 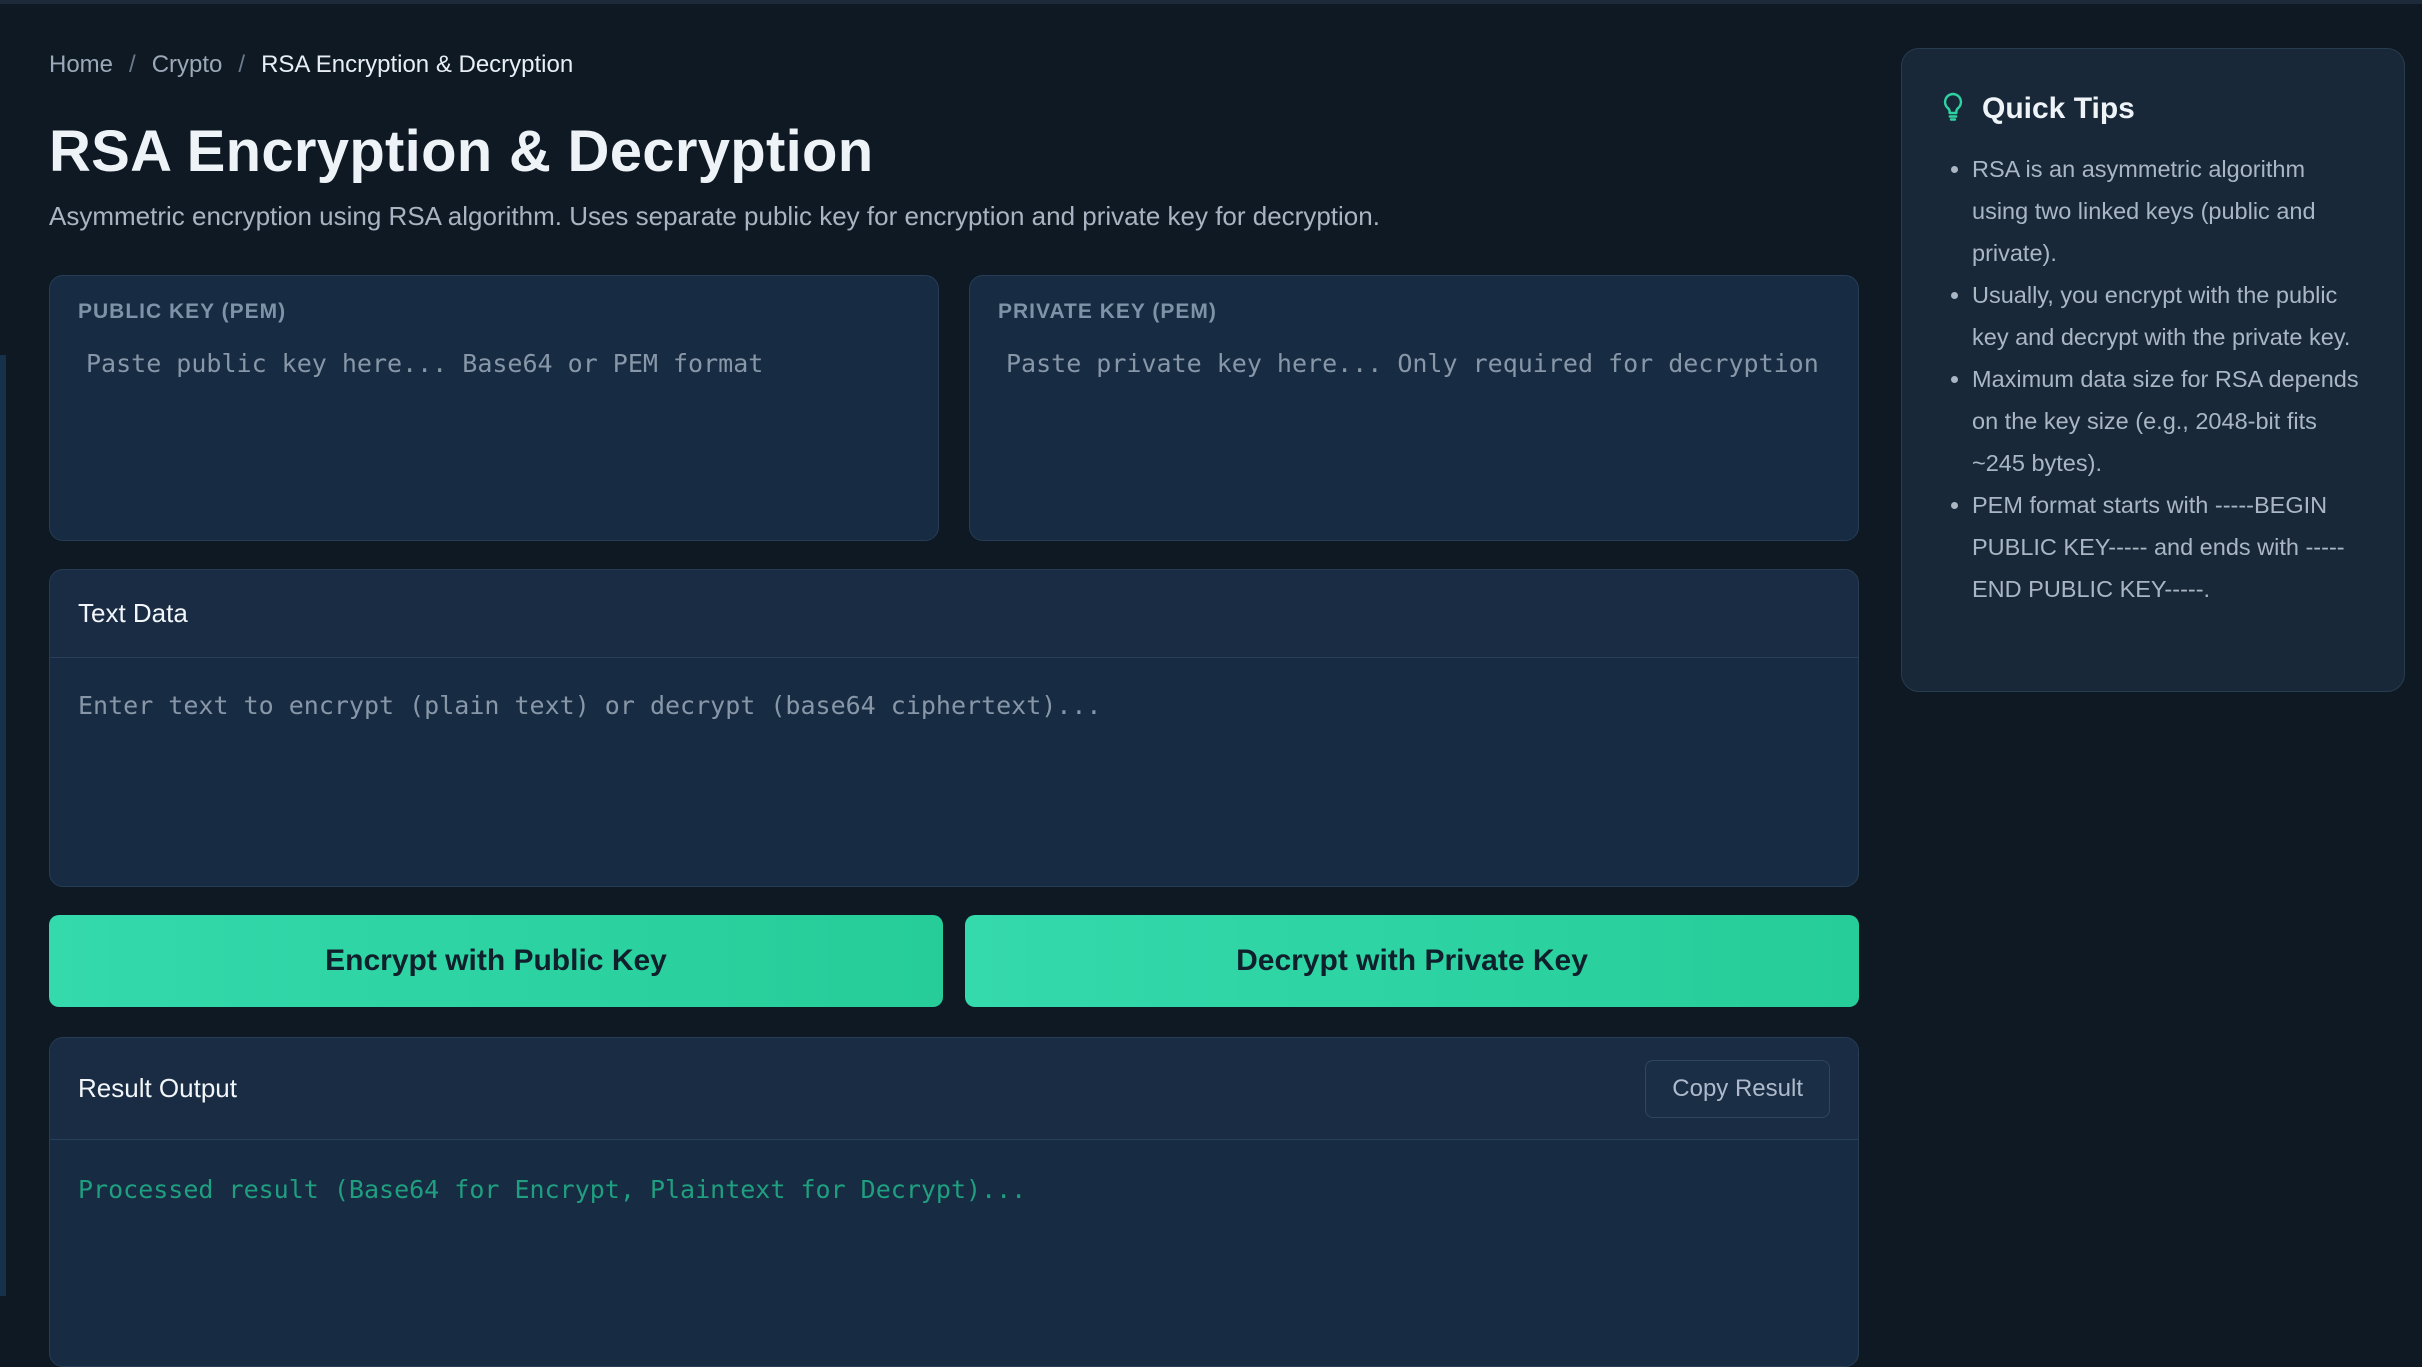 I want to click on window-top-border, so click(x=1211, y=2).